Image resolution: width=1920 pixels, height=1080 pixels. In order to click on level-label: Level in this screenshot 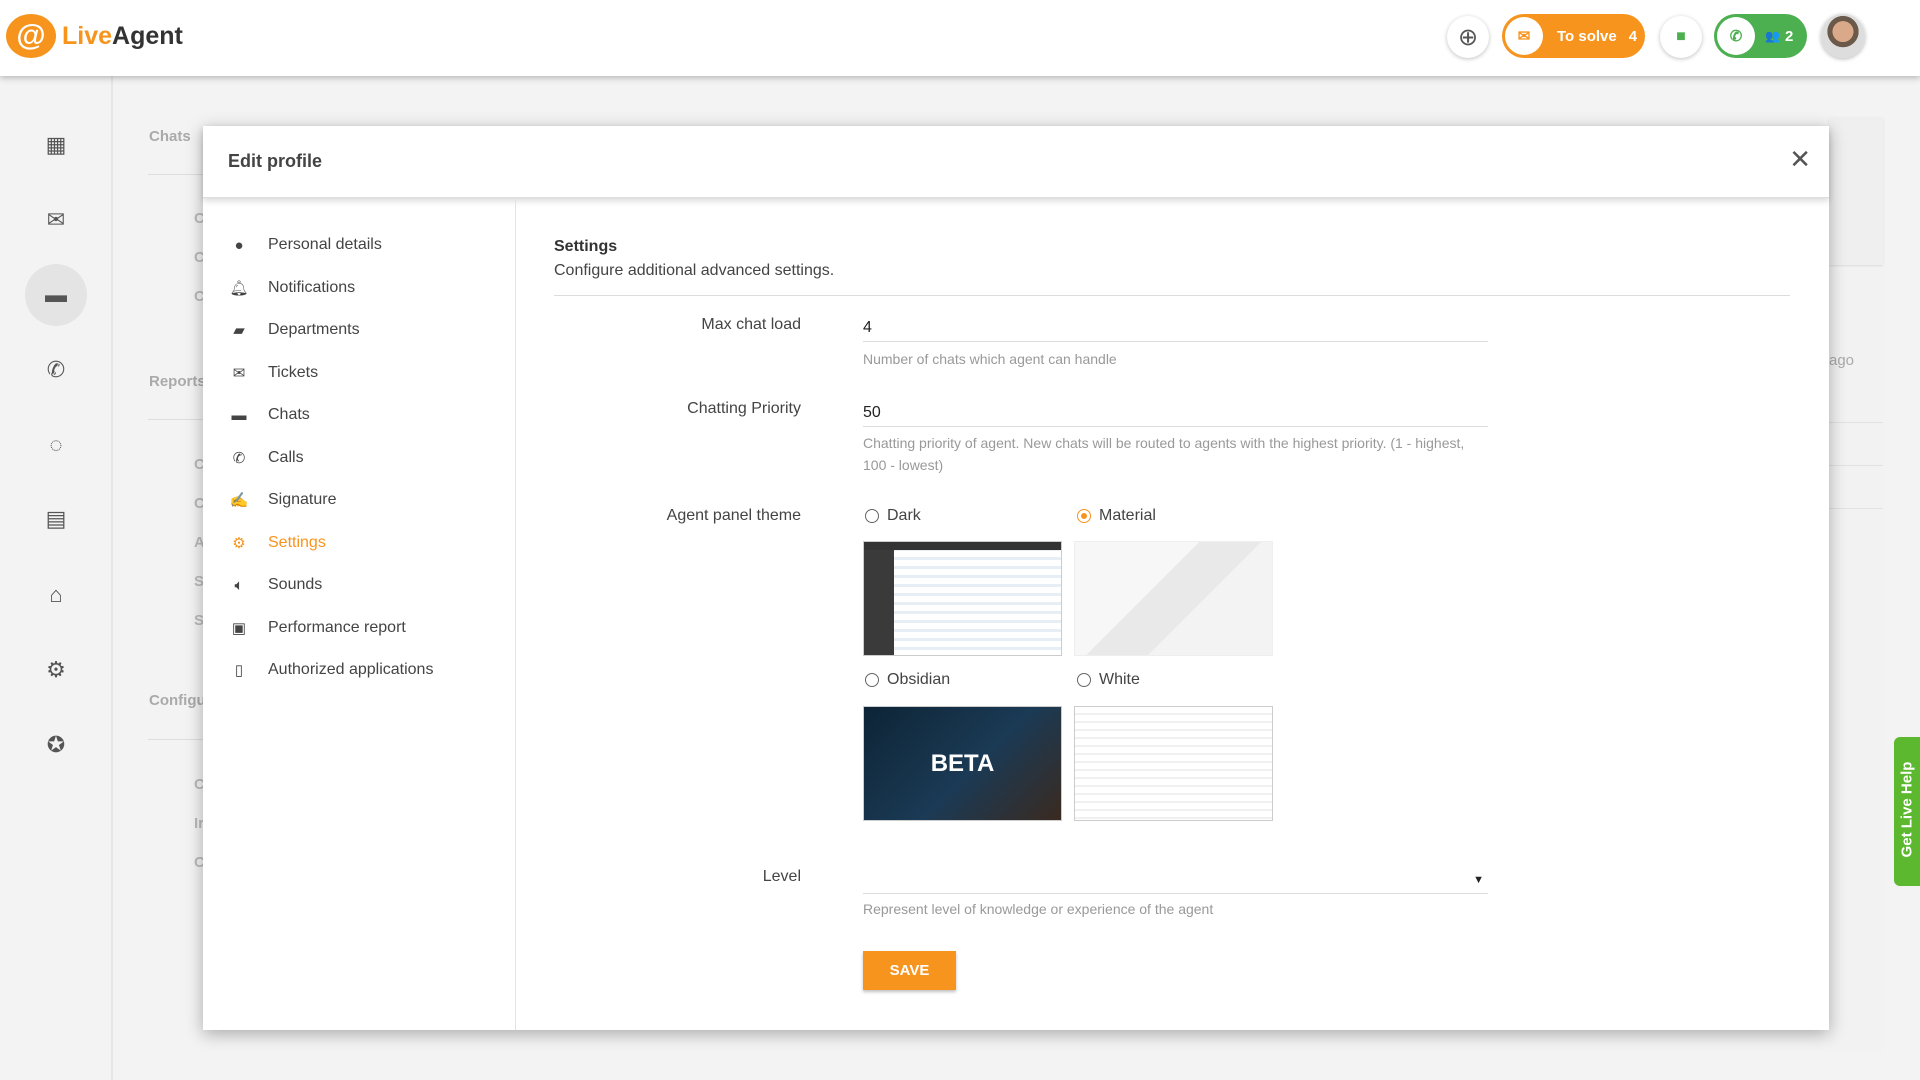, I will do `click(781, 876)`.